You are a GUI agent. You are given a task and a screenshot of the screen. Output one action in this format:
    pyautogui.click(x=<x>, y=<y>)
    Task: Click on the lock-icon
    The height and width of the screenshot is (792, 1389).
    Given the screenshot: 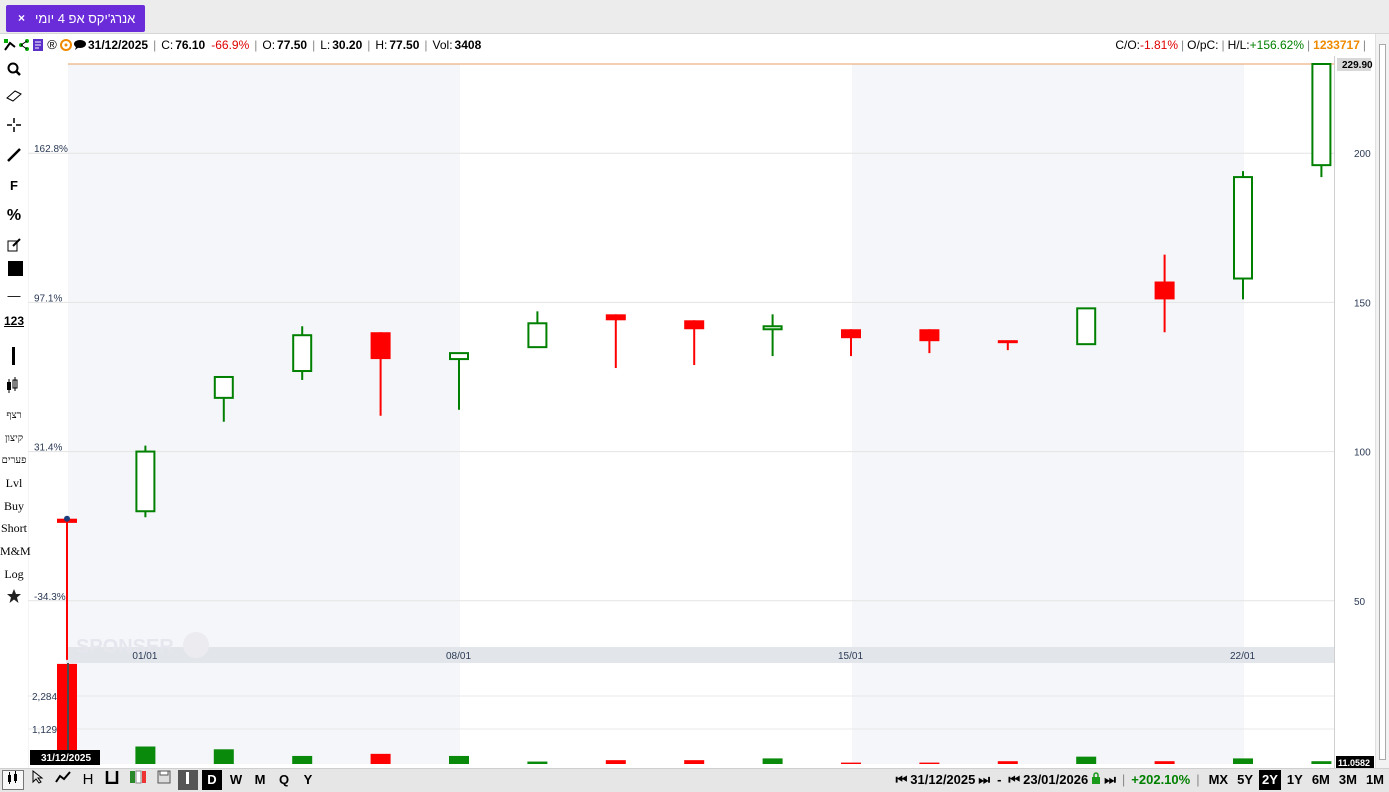 What is the action you would take?
    pyautogui.click(x=1096, y=780)
    